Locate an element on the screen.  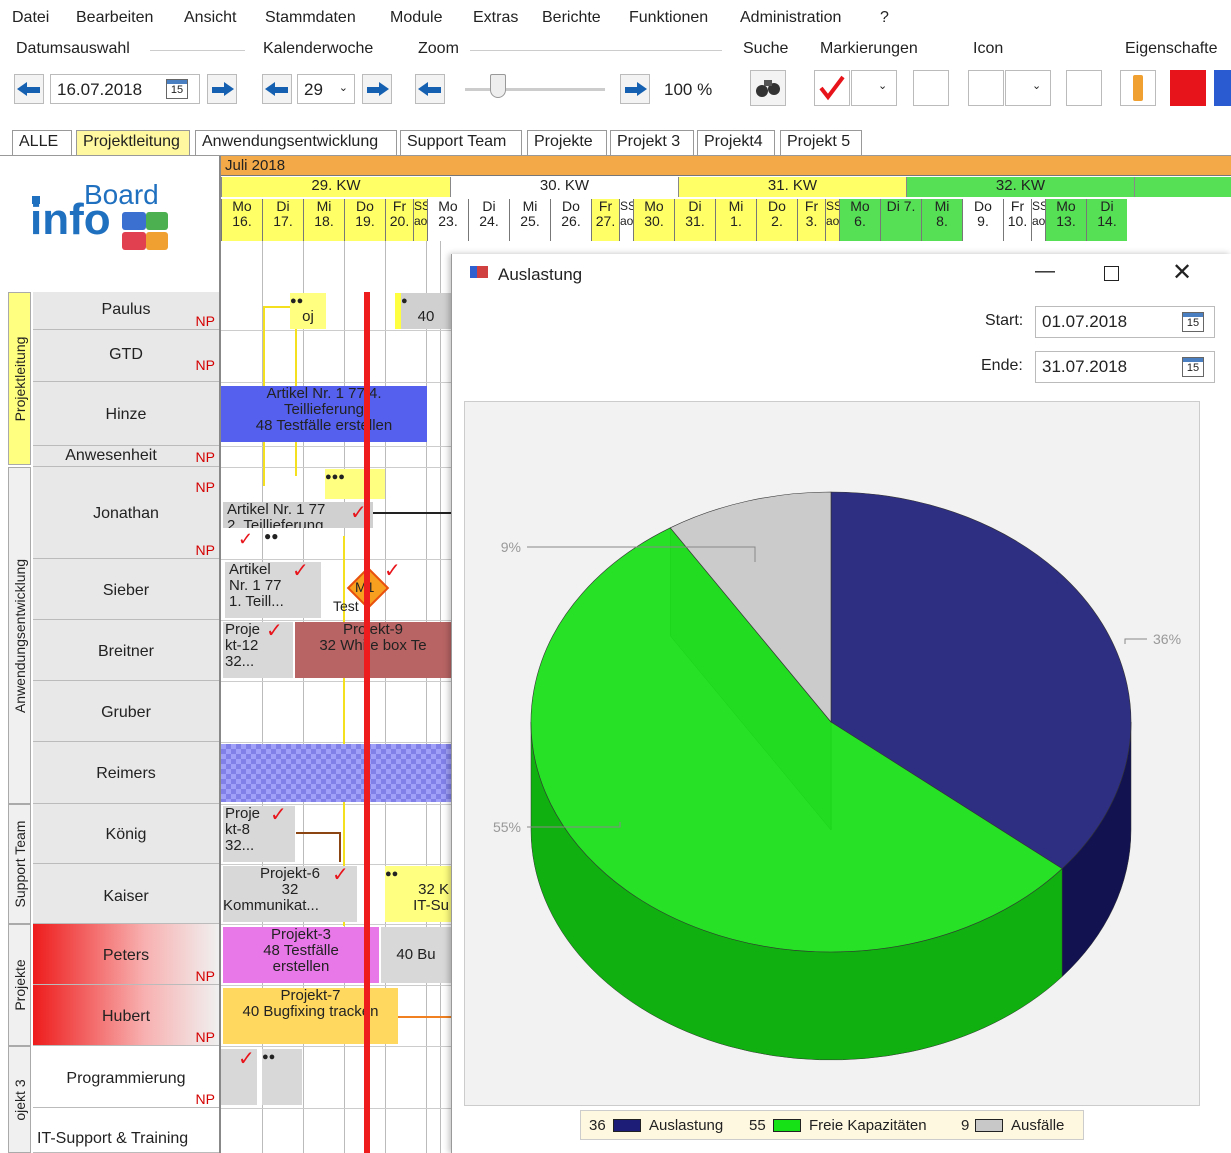
menu-extras: Extras is located at coordinates (495, 18).